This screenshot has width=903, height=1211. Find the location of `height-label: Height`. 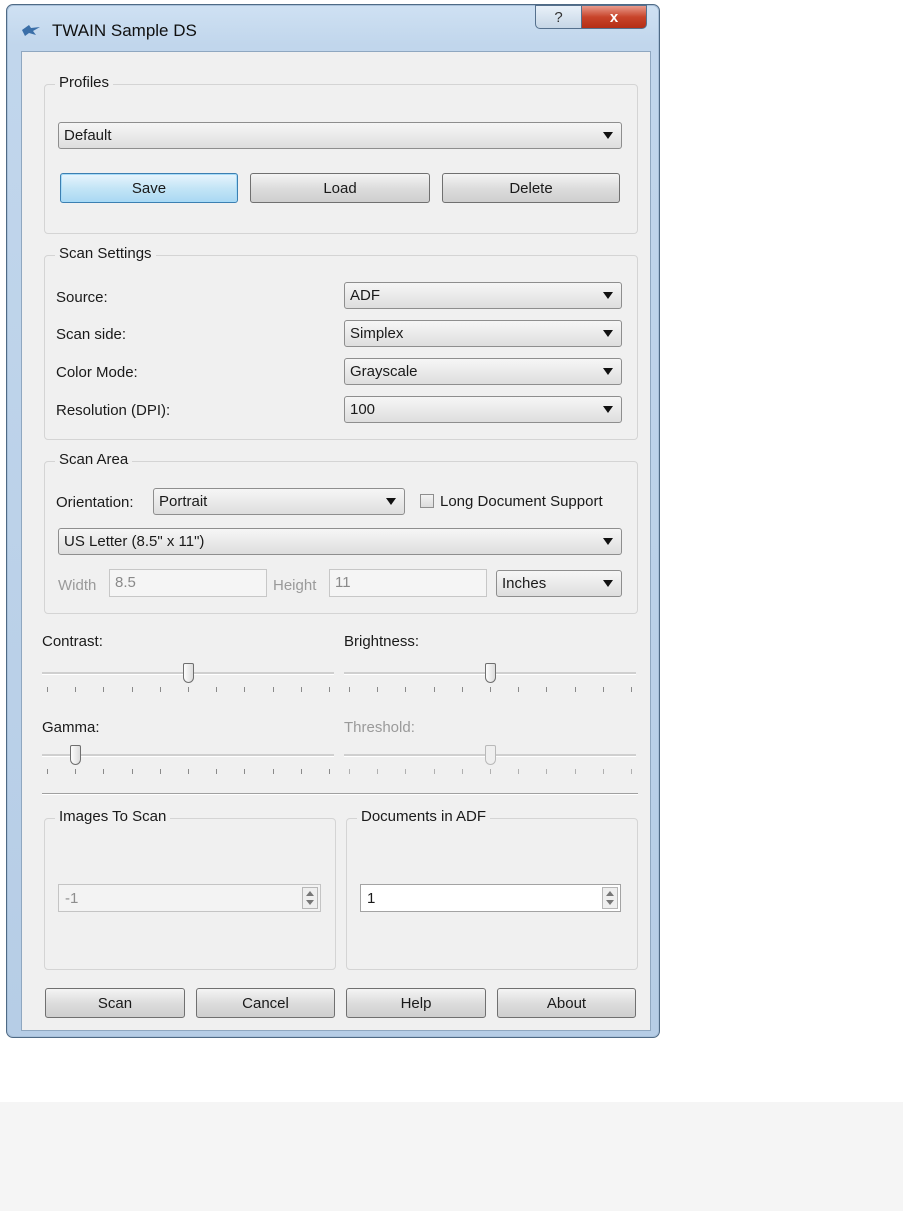

height-label: Height is located at coordinates (295, 585).